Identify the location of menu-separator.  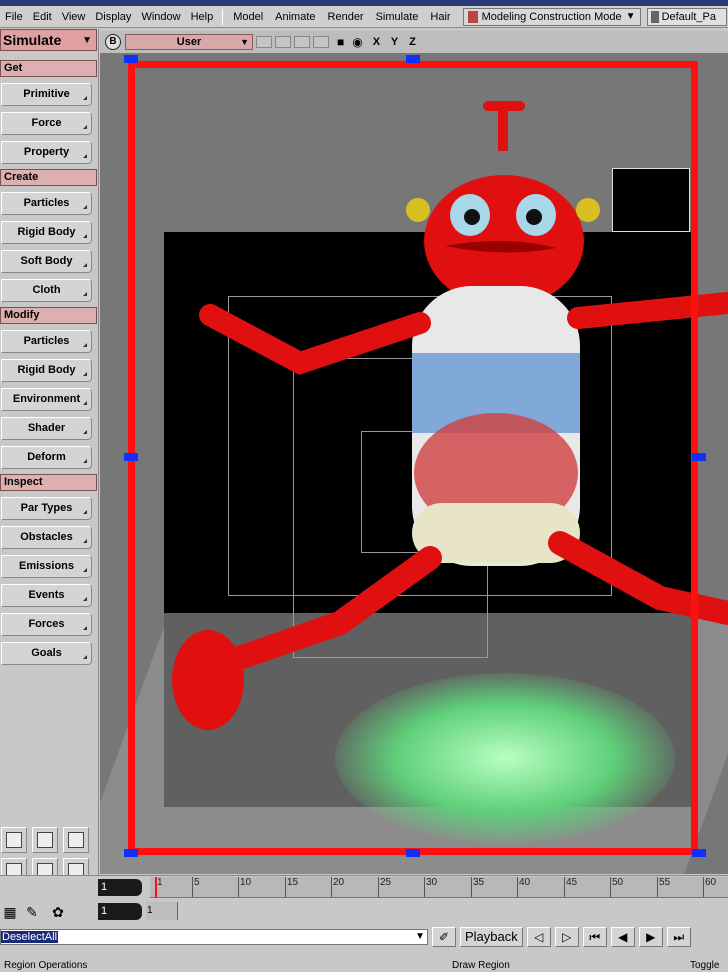
(223, 16).